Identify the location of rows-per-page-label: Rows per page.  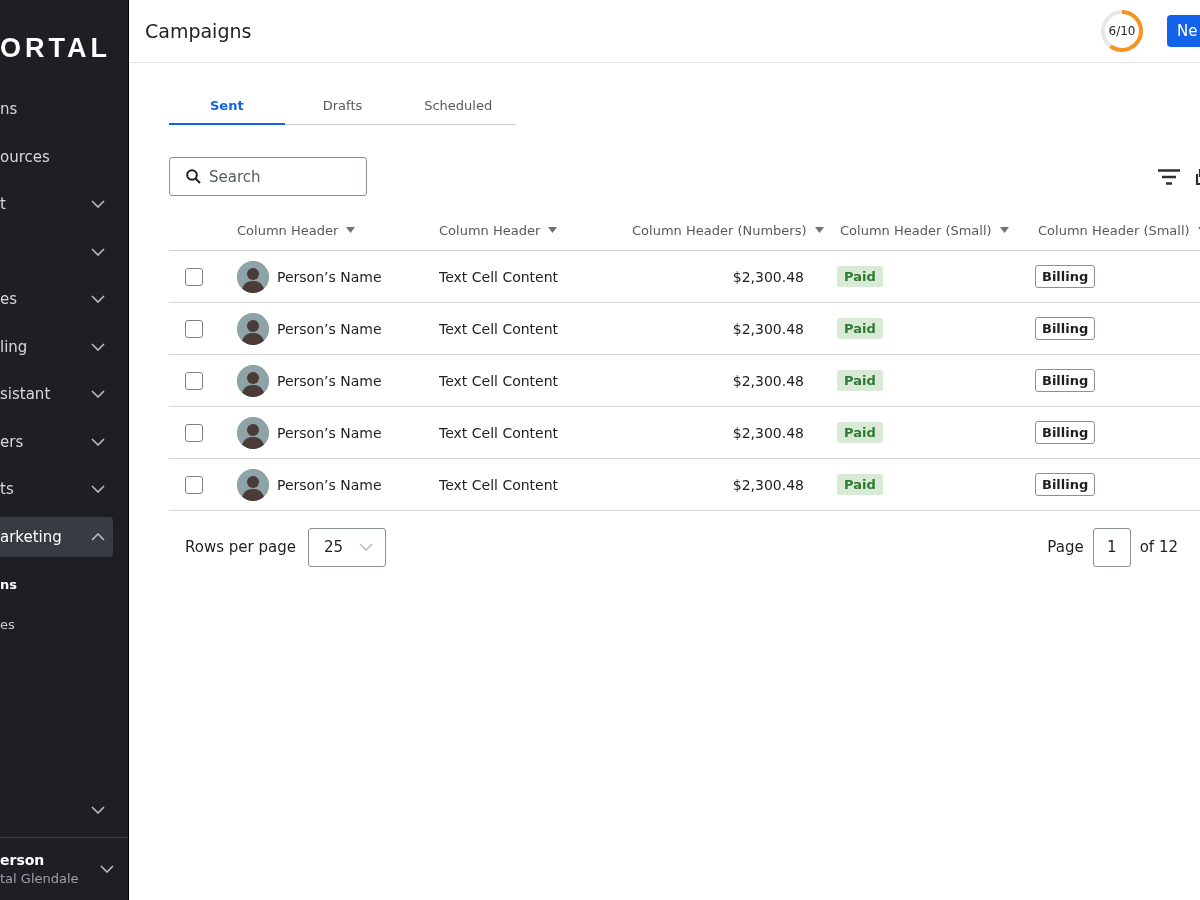
(240, 547).